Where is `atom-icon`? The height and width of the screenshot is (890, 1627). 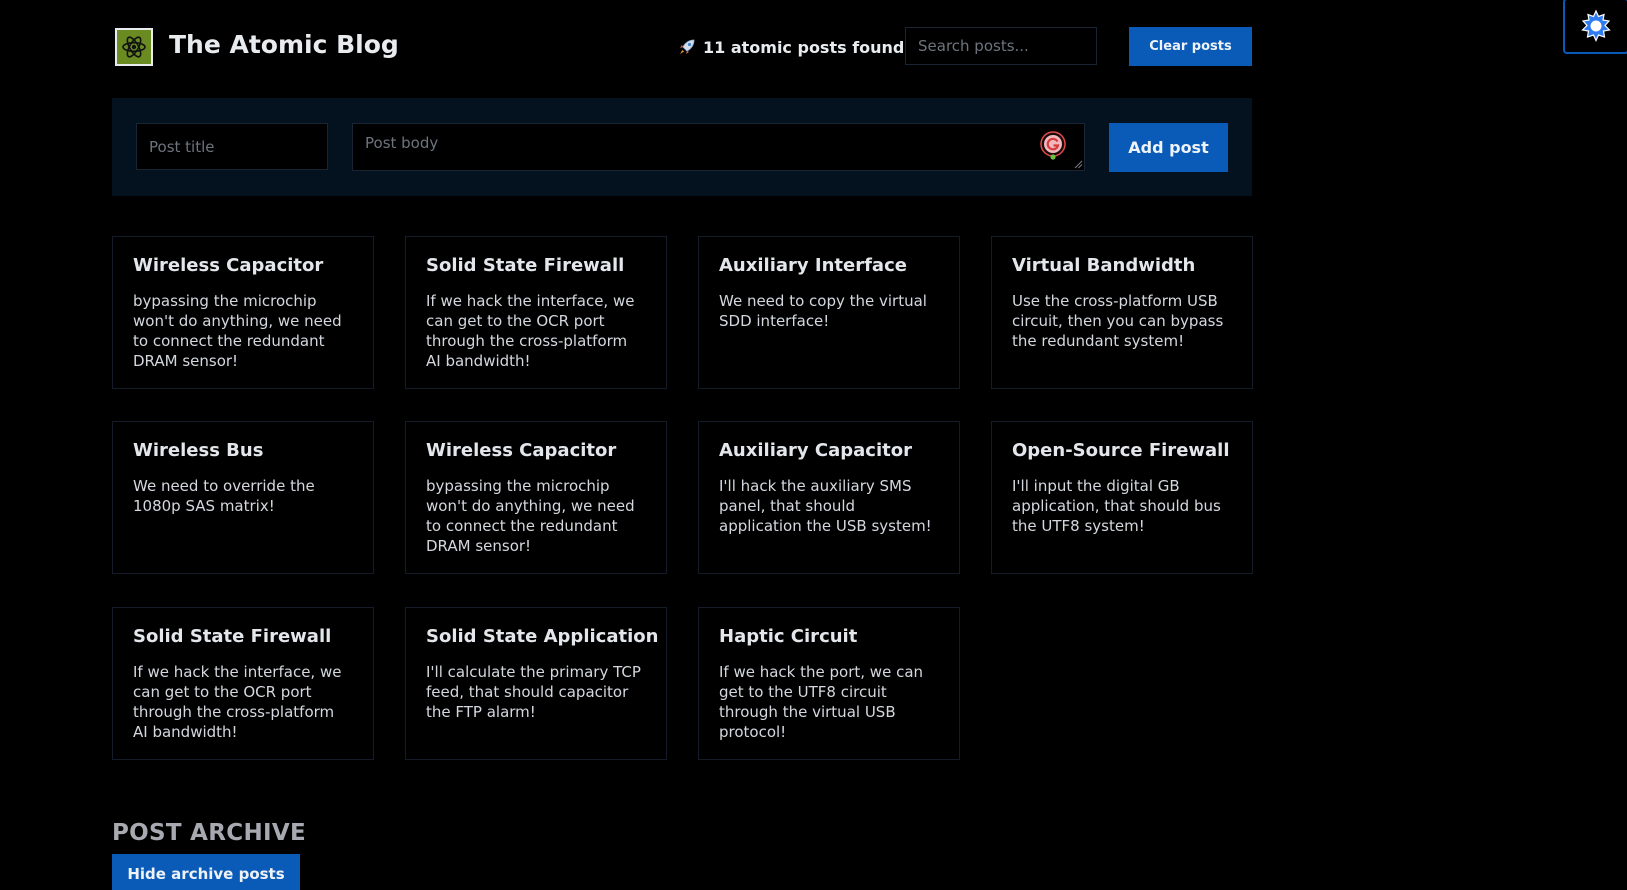 atom-icon is located at coordinates (134, 47).